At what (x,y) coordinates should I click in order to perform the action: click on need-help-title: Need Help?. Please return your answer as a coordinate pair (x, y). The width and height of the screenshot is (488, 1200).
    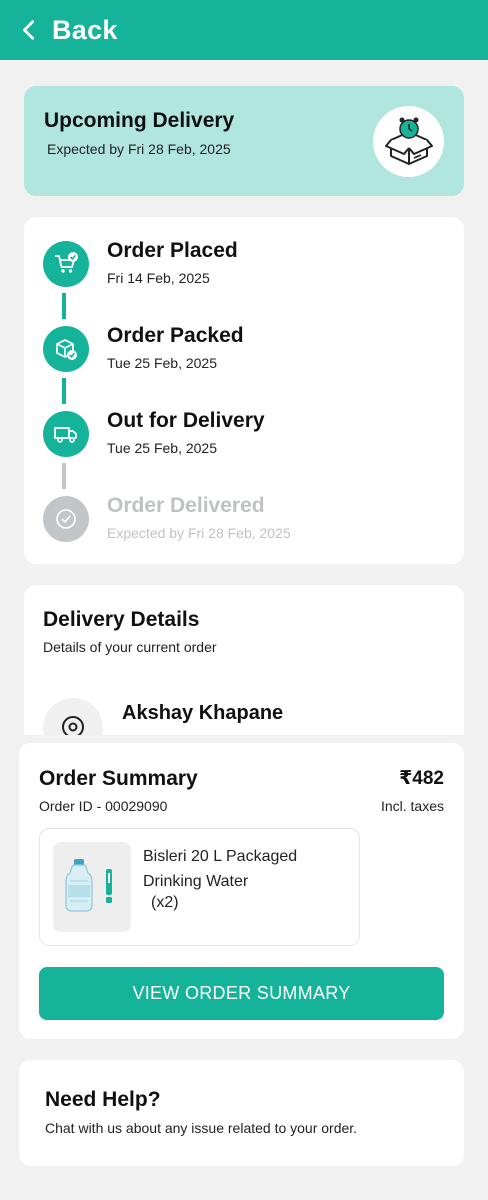
    Looking at the image, I should click on (103, 1099).